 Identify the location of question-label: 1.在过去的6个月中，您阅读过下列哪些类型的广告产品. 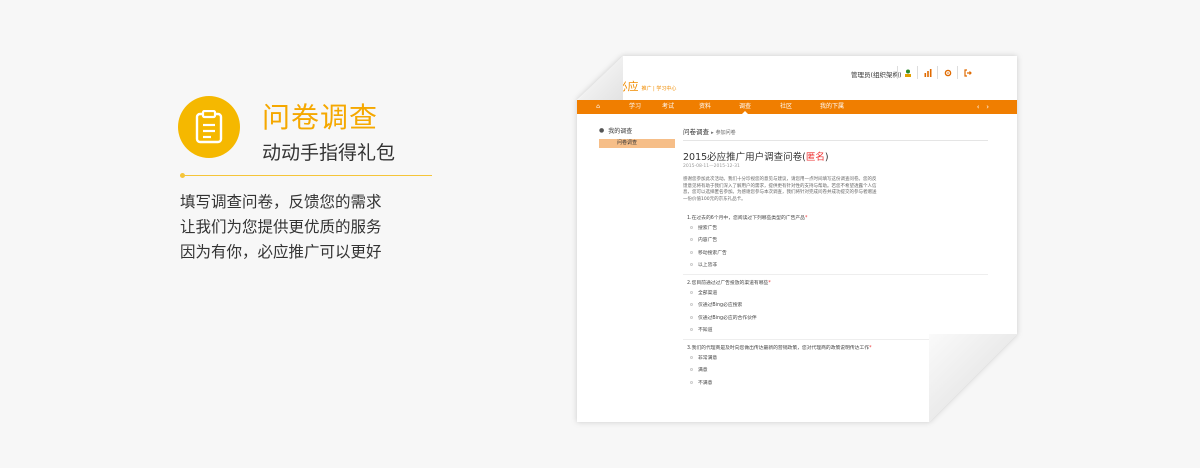
(746, 218).